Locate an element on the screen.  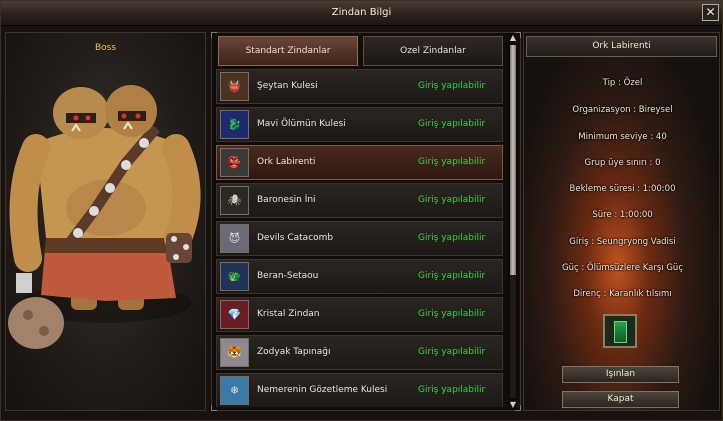
list-item: 🐯 Zodyak Tapınağı Giriş yapılabilir is located at coordinates (359, 352).